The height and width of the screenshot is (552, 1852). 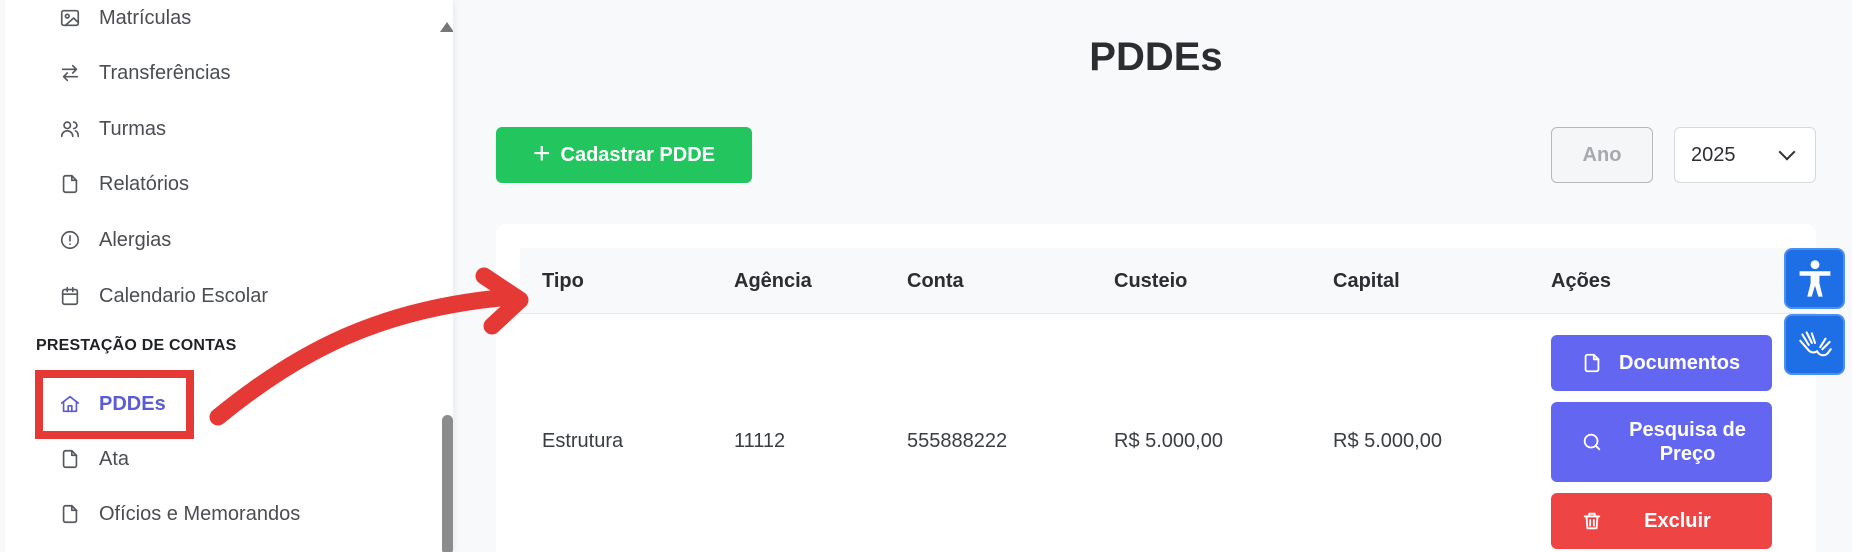 I want to click on sign-language-button, so click(x=1814, y=344).